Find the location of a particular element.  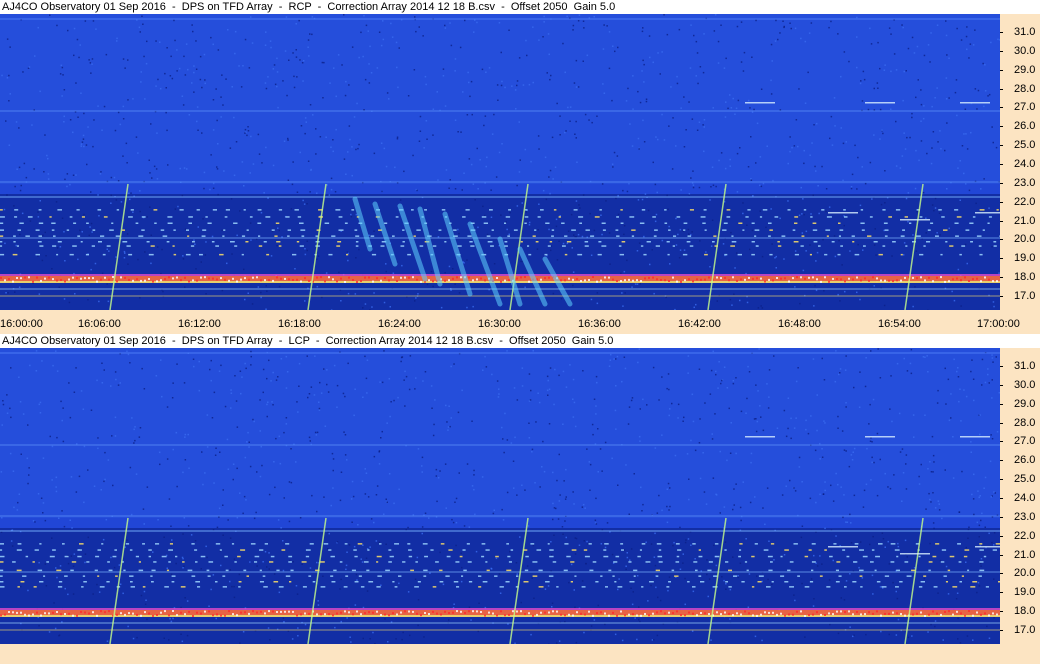

lcp-freq-tick-mark is located at coordinates (1001, 630).